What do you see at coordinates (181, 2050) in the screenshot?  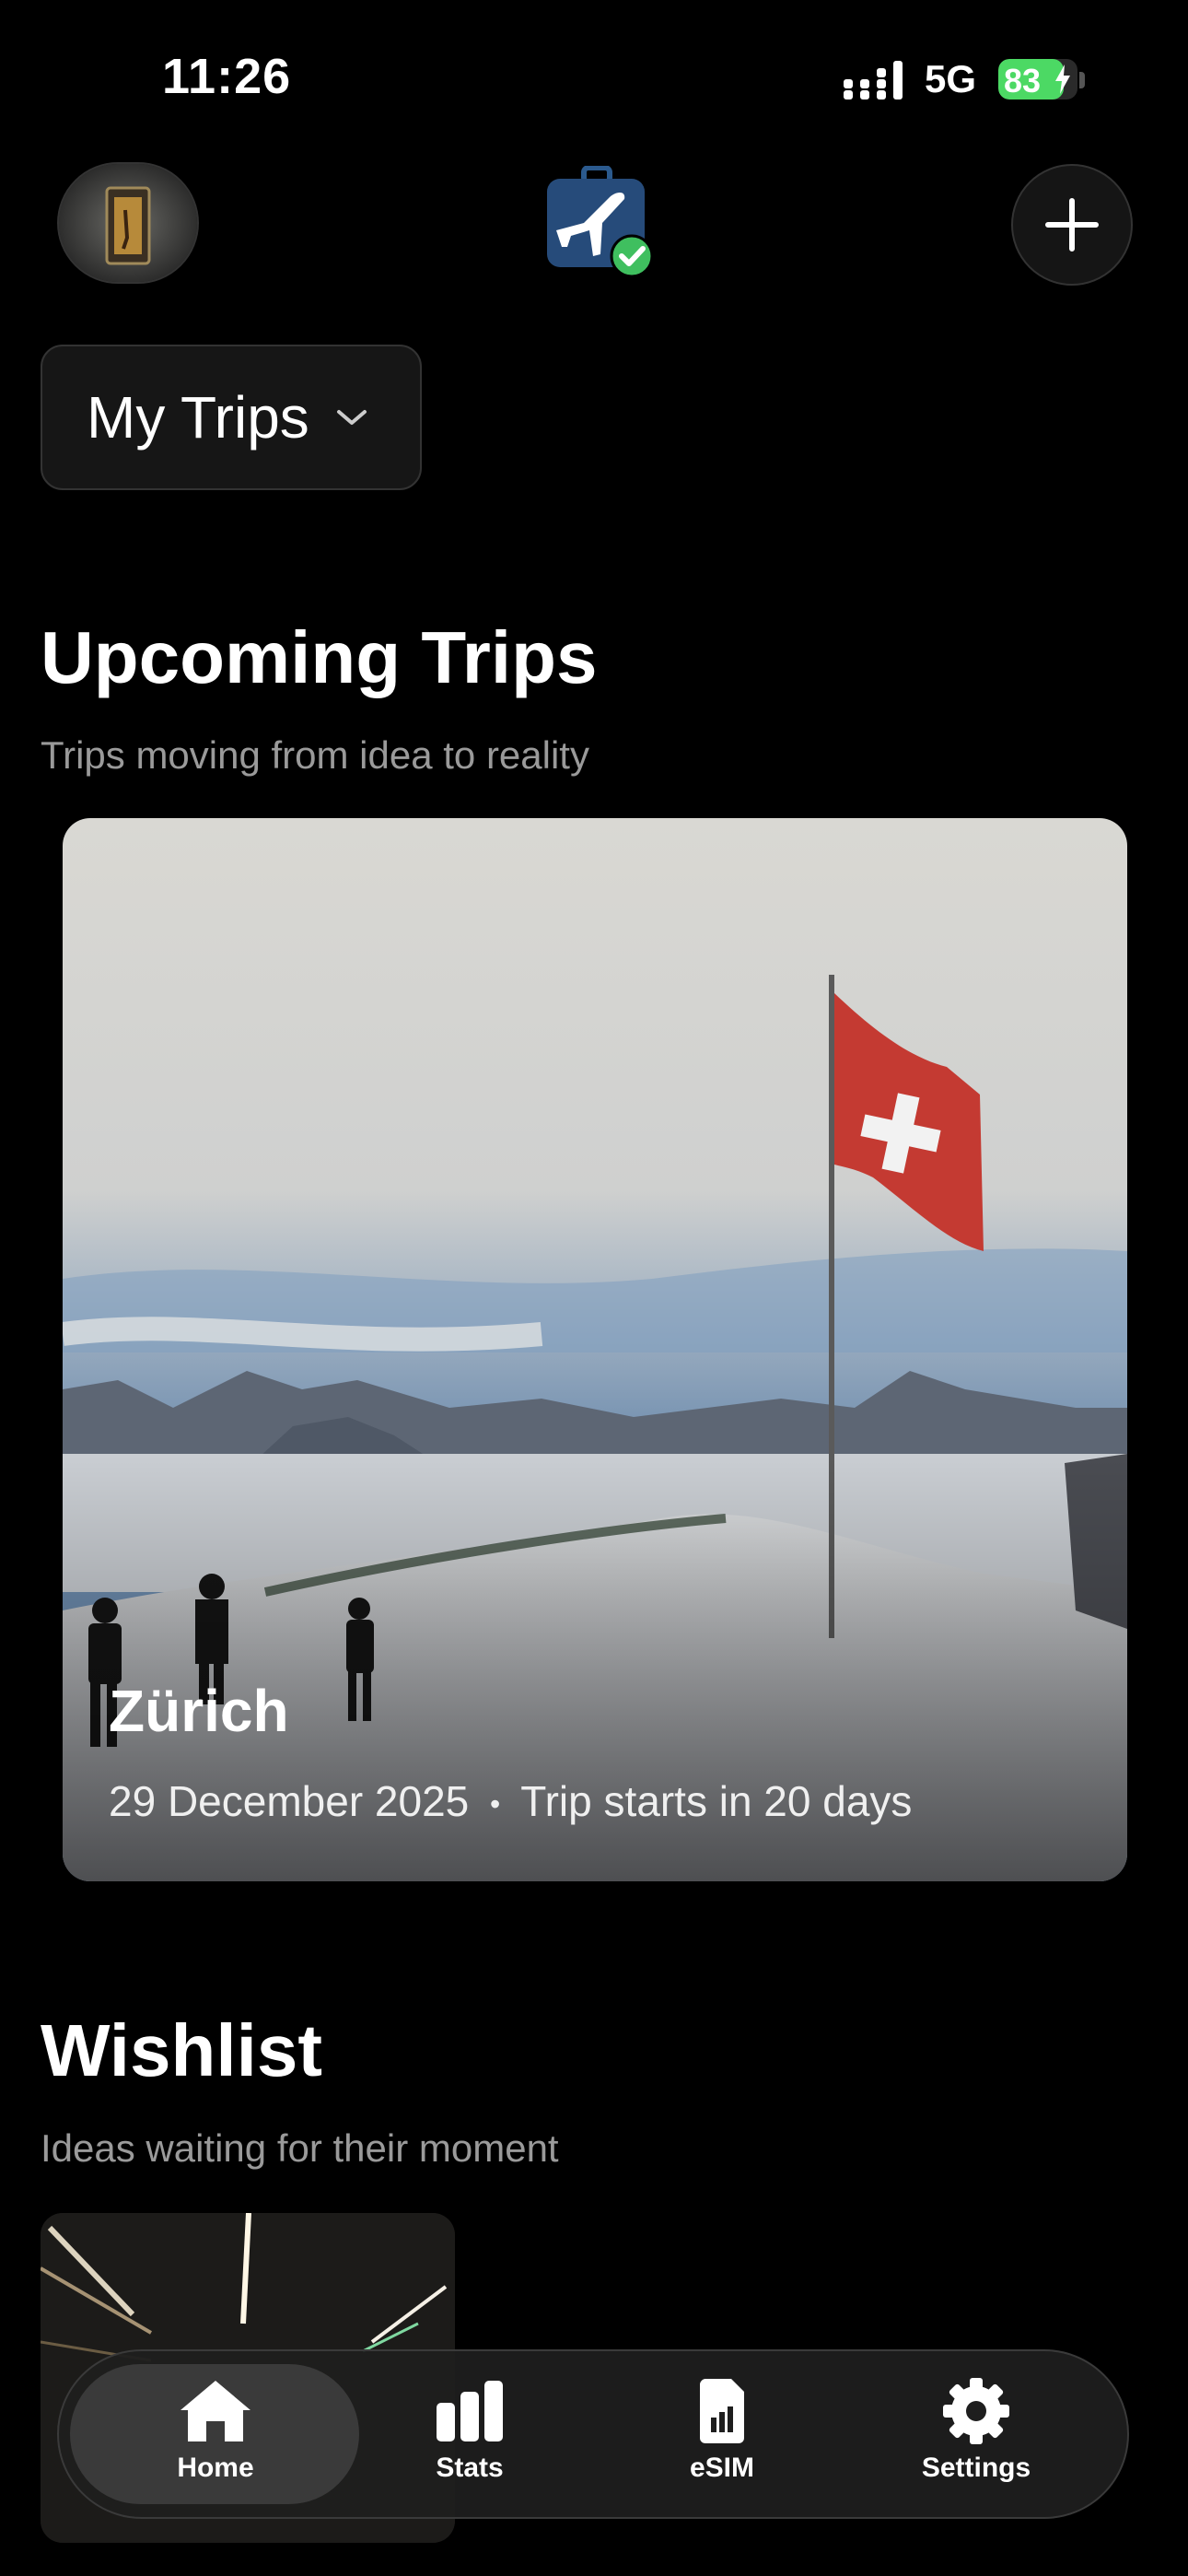 I see `wishlist-title: Wishlist` at bounding box center [181, 2050].